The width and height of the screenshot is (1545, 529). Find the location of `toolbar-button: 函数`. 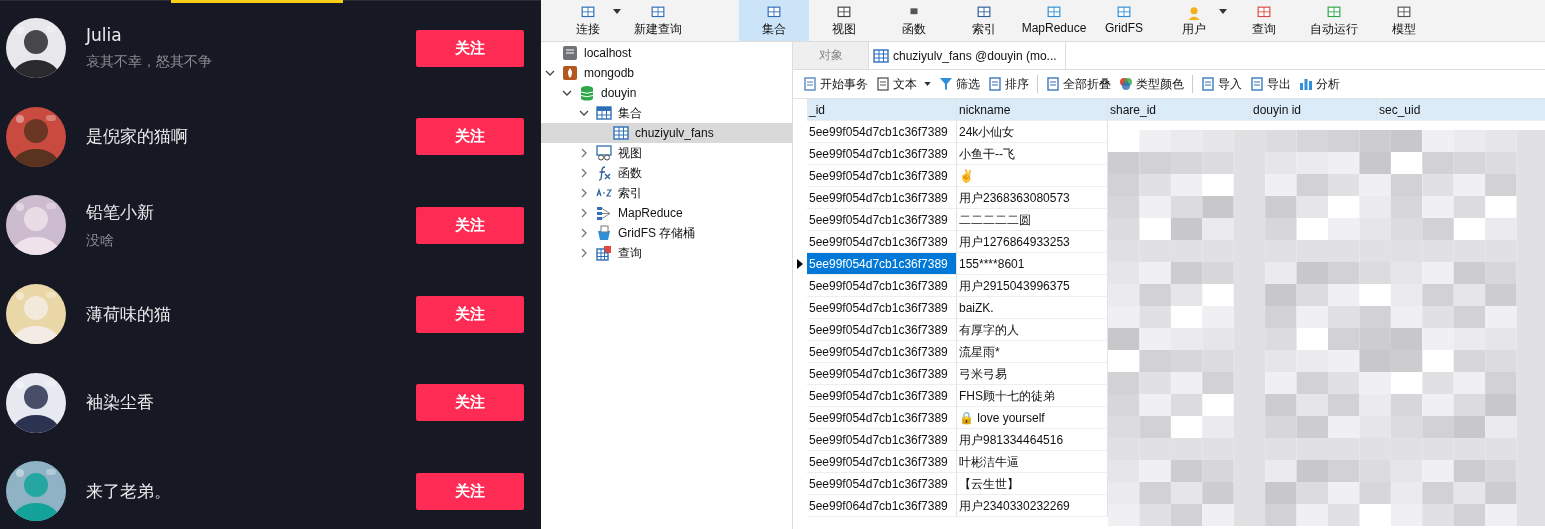

toolbar-button: 函数 is located at coordinates (914, 20).